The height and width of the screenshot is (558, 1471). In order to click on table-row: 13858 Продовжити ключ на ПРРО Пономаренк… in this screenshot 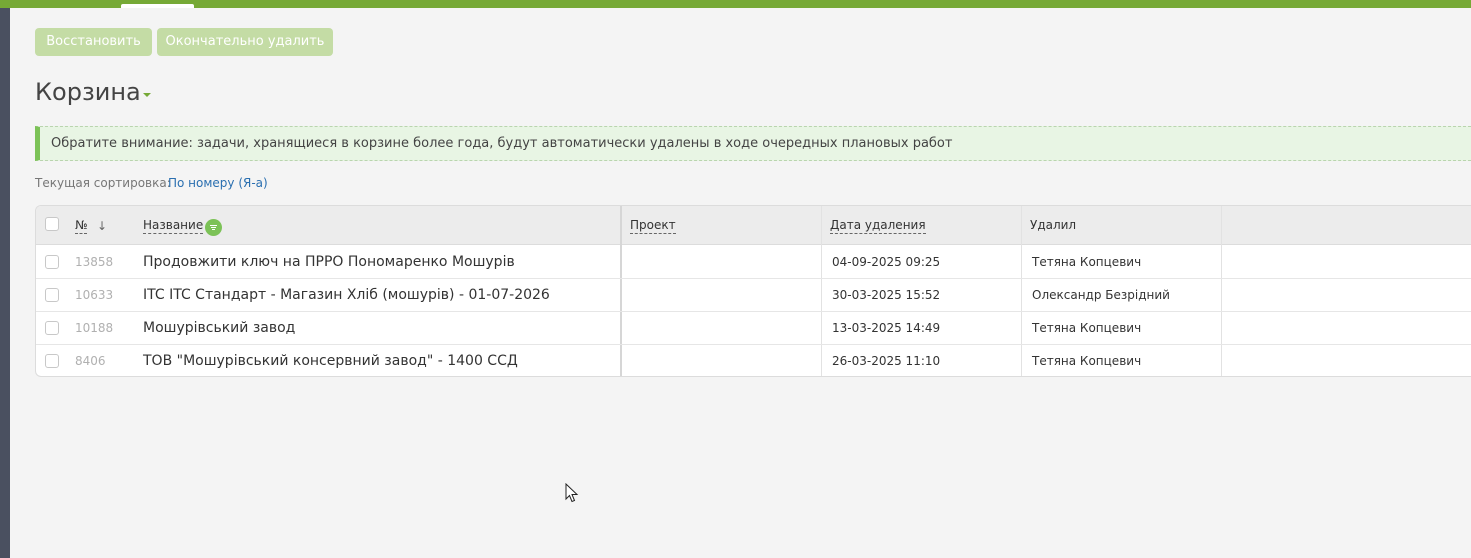, I will do `click(753, 262)`.